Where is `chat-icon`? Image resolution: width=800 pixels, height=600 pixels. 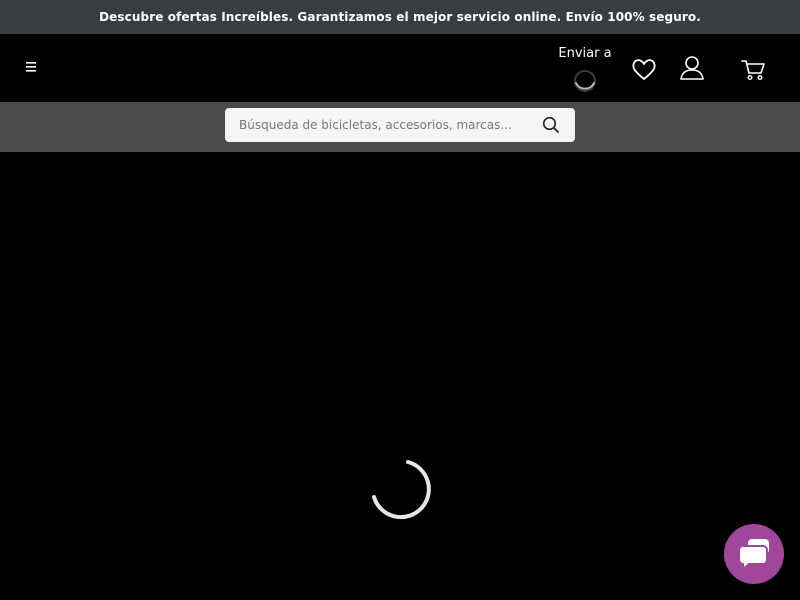 chat-icon is located at coordinates (753, 555).